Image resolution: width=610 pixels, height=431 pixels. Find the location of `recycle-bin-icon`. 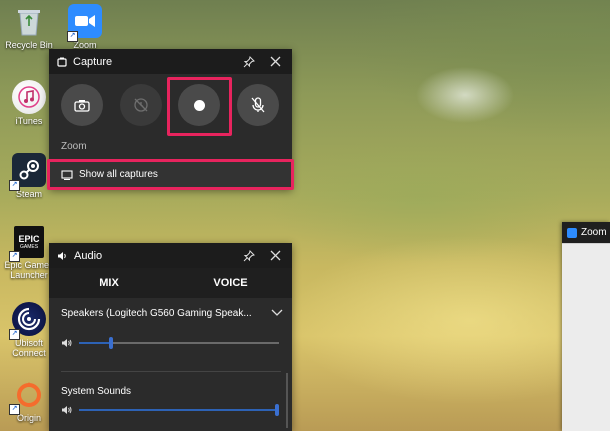

recycle-bin-icon is located at coordinates (29, 21).